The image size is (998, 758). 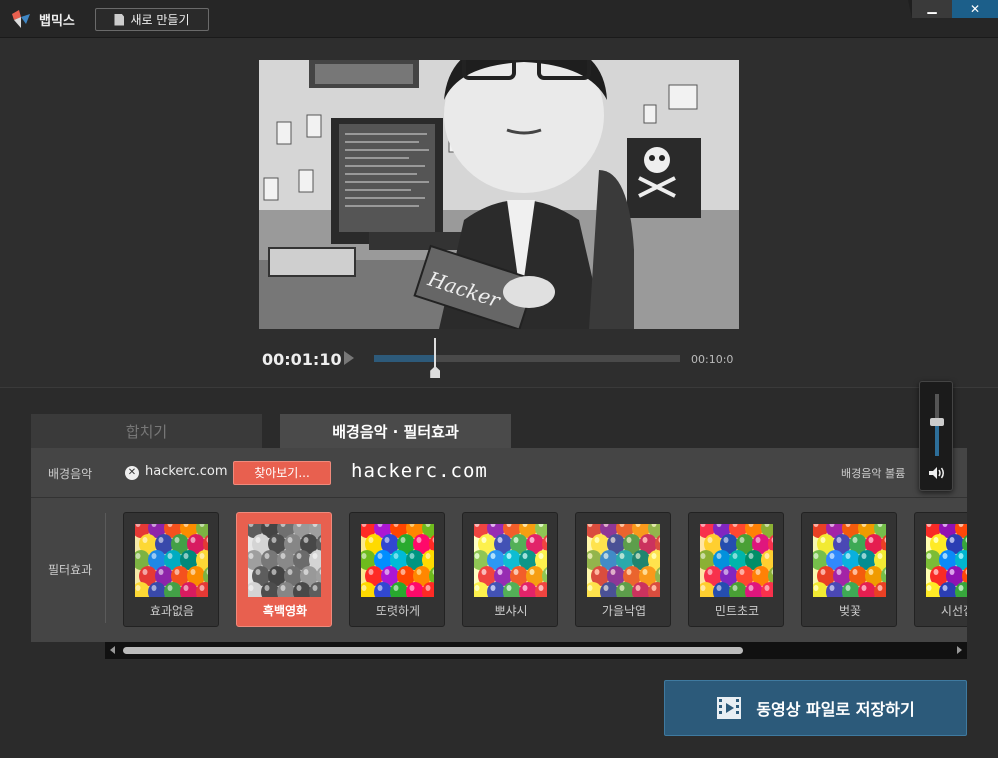 I want to click on close-button: ✕, so click(x=975, y=9).